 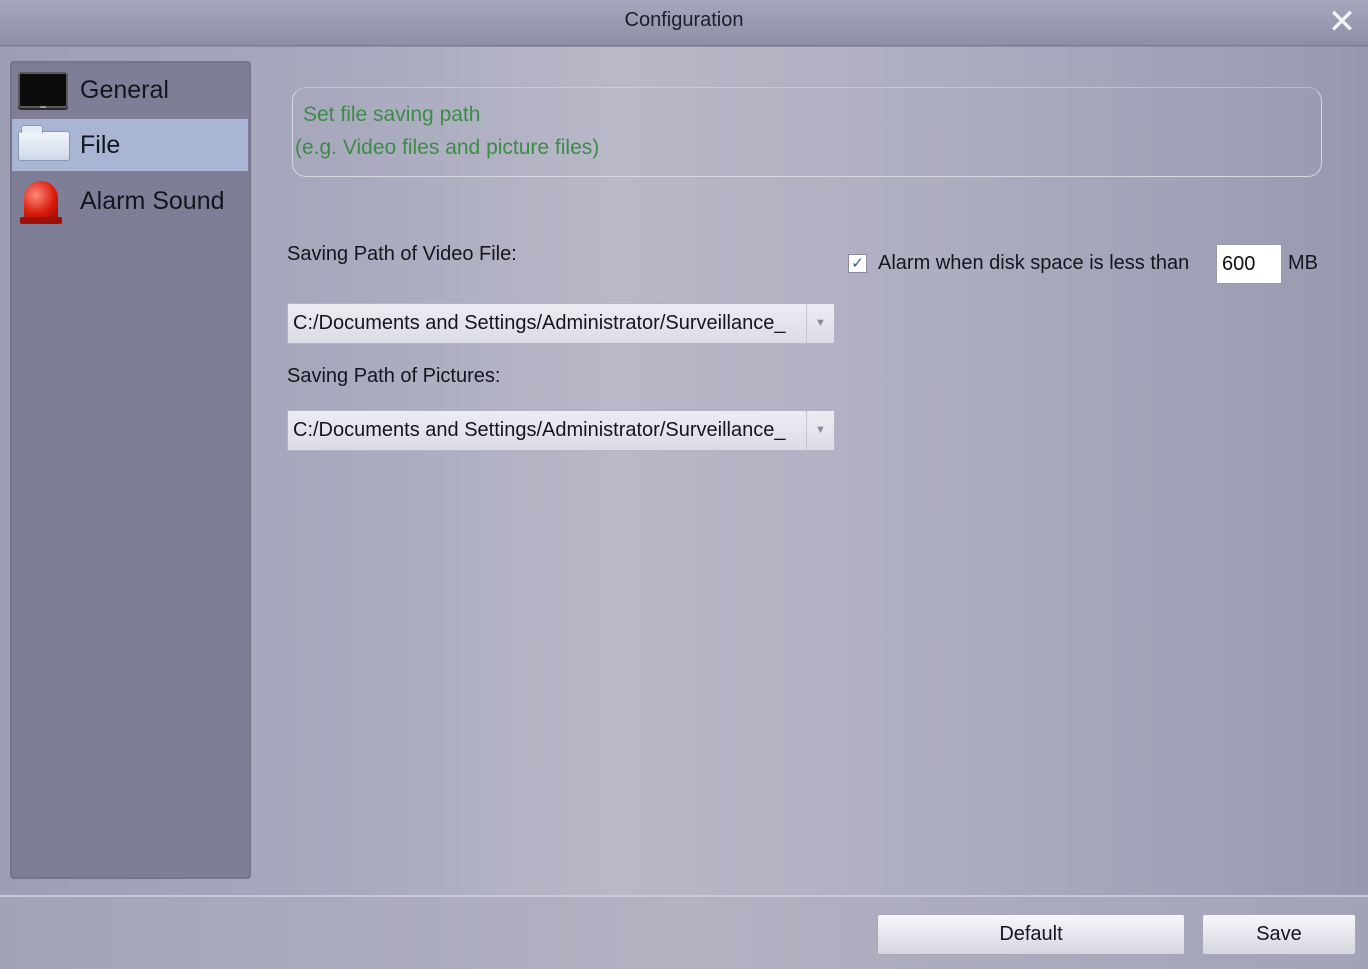 What do you see at coordinates (857, 263) in the screenshot?
I see `disk-alarm-checkbox: ✓` at bounding box center [857, 263].